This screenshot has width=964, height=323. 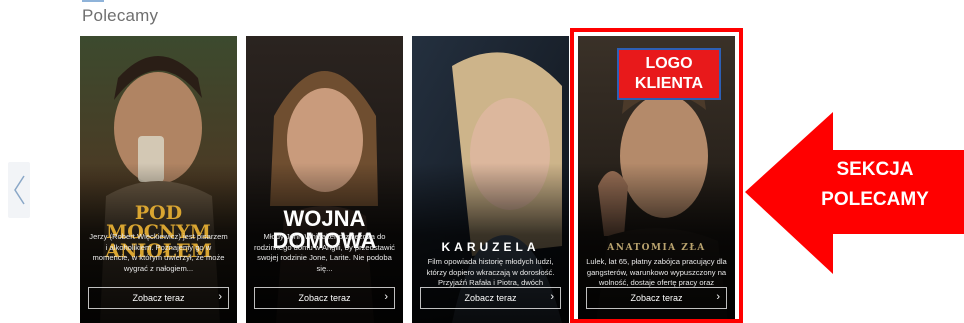 I want to click on callout-text: SEKCJA POLECAMY, so click(x=875, y=190).